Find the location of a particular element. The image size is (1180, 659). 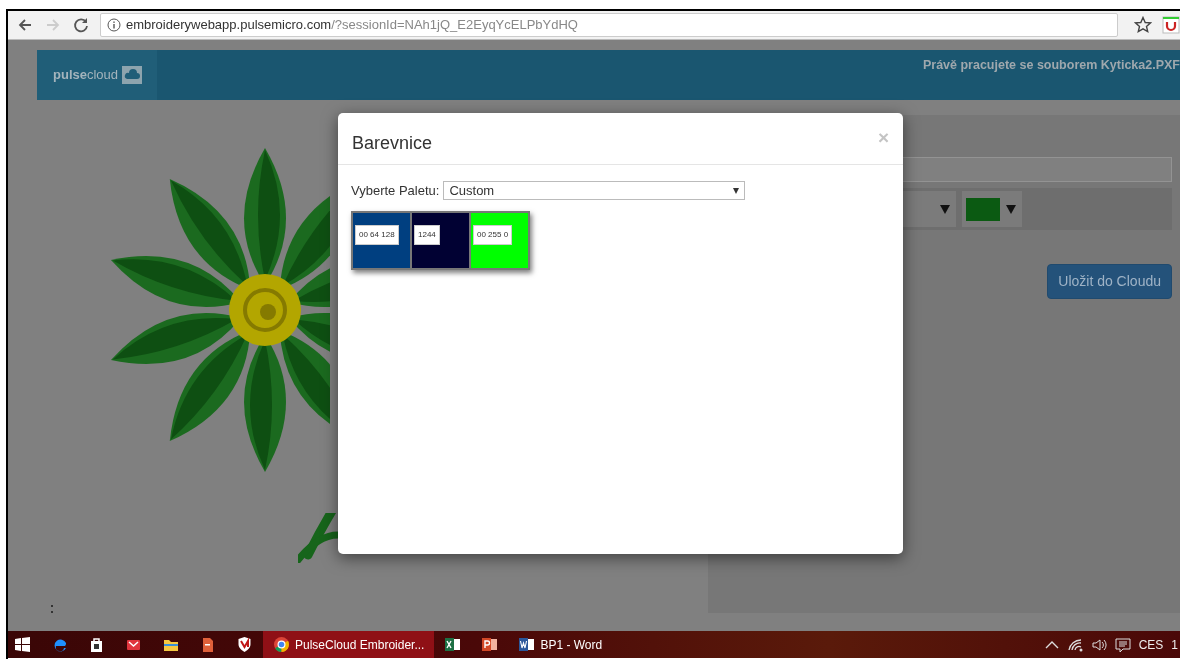

language-indicator: CES is located at coordinates (1151, 644).